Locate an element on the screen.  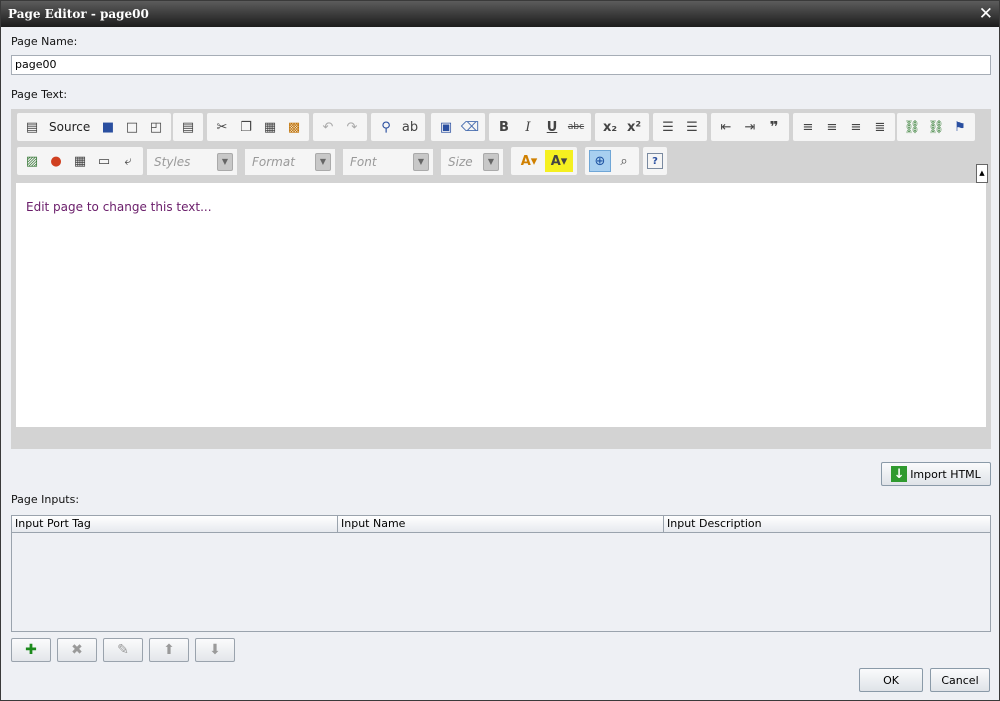
pencil-icon: ✎ is located at coordinates (123, 650).